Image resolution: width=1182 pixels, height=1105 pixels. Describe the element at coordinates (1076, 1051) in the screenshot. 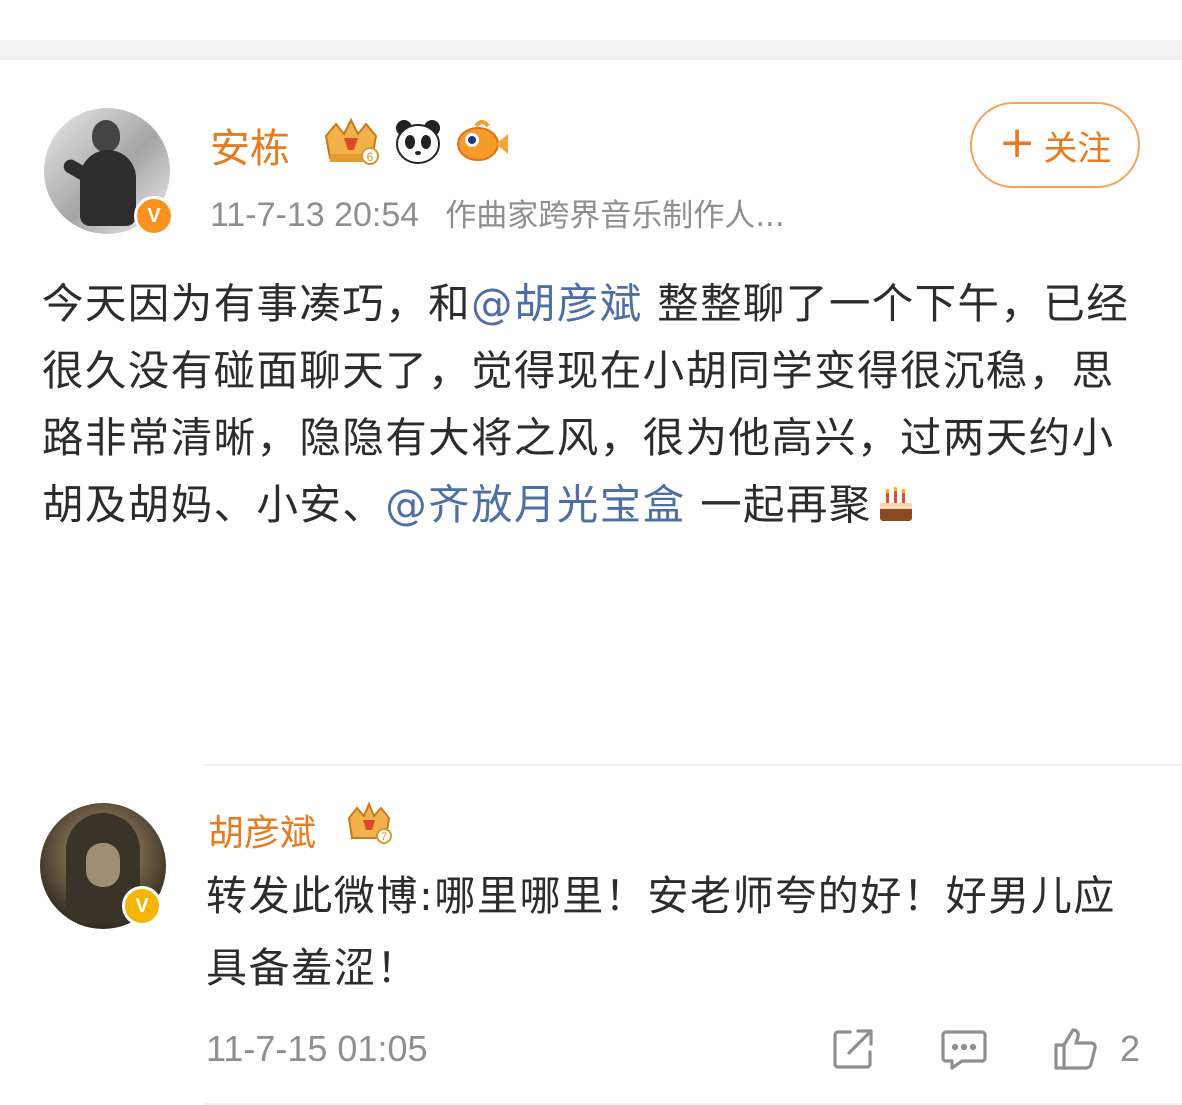

I see `like-icon` at that location.